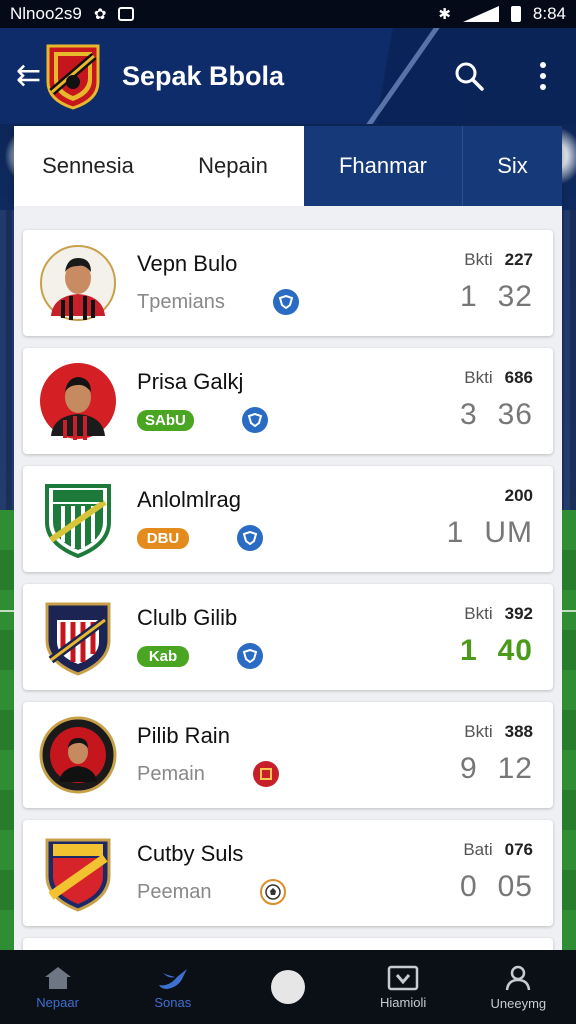 This screenshot has height=1024, width=576. Describe the element at coordinates (189, 499) in the screenshot. I see `item-name: Anlolmlrag` at that location.